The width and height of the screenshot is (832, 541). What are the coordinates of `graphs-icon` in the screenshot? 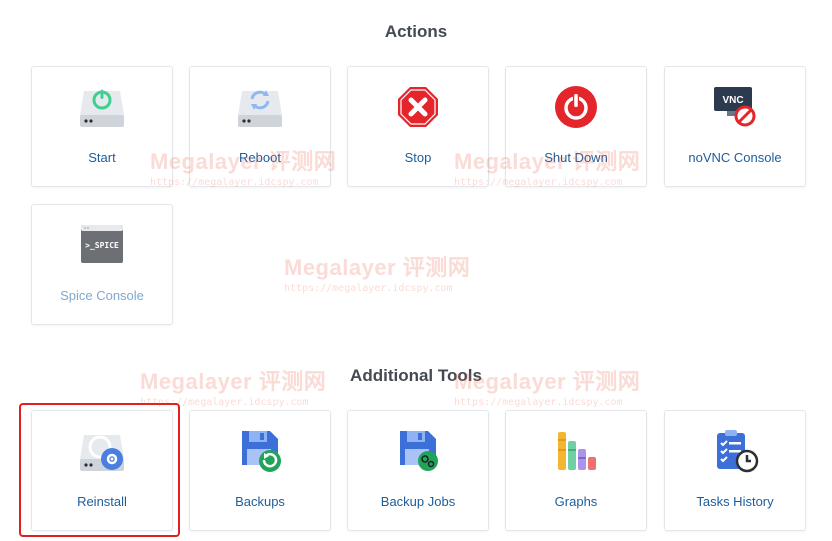 It's located at (576, 451).